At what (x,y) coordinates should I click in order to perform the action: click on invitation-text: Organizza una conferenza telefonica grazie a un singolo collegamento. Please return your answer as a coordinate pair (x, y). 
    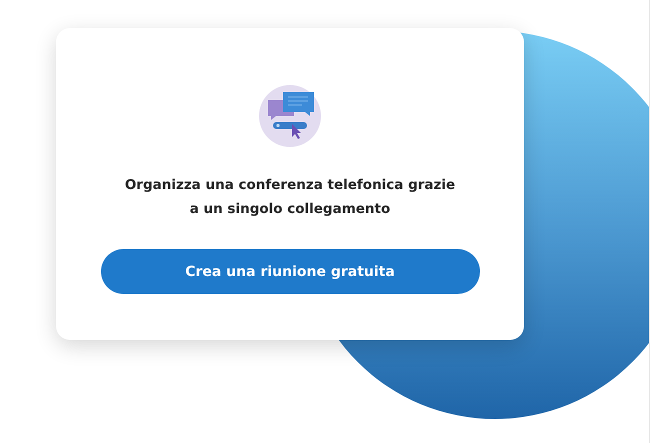
    Looking at the image, I should click on (290, 197).